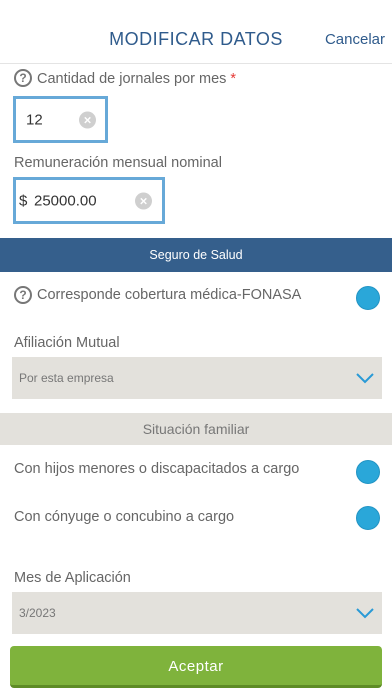 This screenshot has width=392, height=696. I want to click on remuneracion-input: $ 25000.00 ×, so click(89, 200).